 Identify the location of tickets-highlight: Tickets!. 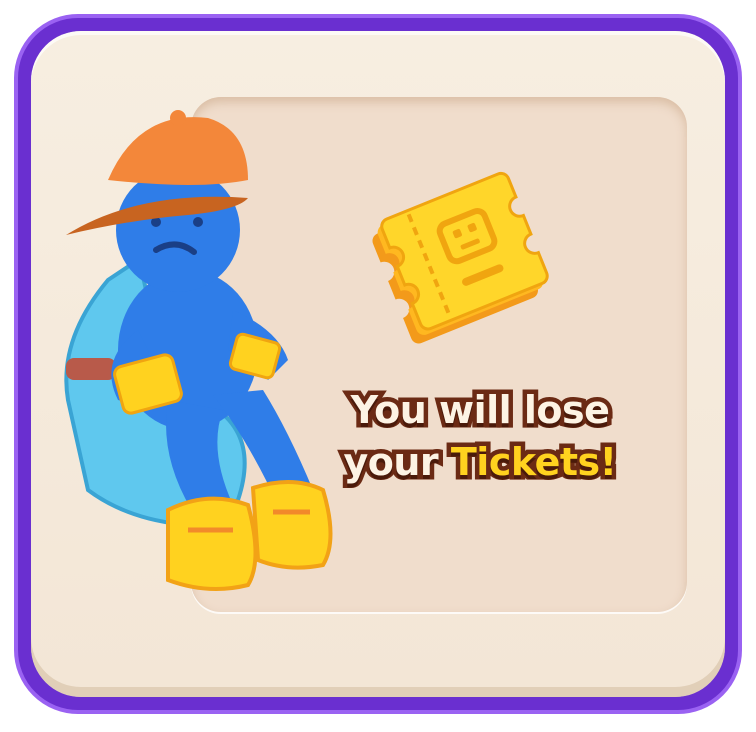
(533, 462).